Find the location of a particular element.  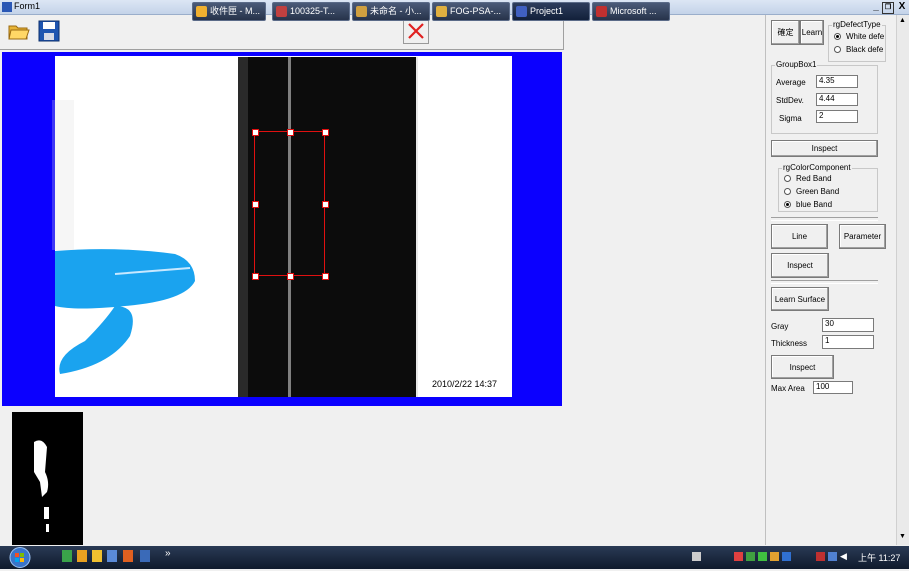

average-field: 4.35 is located at coordinates (837, 81).